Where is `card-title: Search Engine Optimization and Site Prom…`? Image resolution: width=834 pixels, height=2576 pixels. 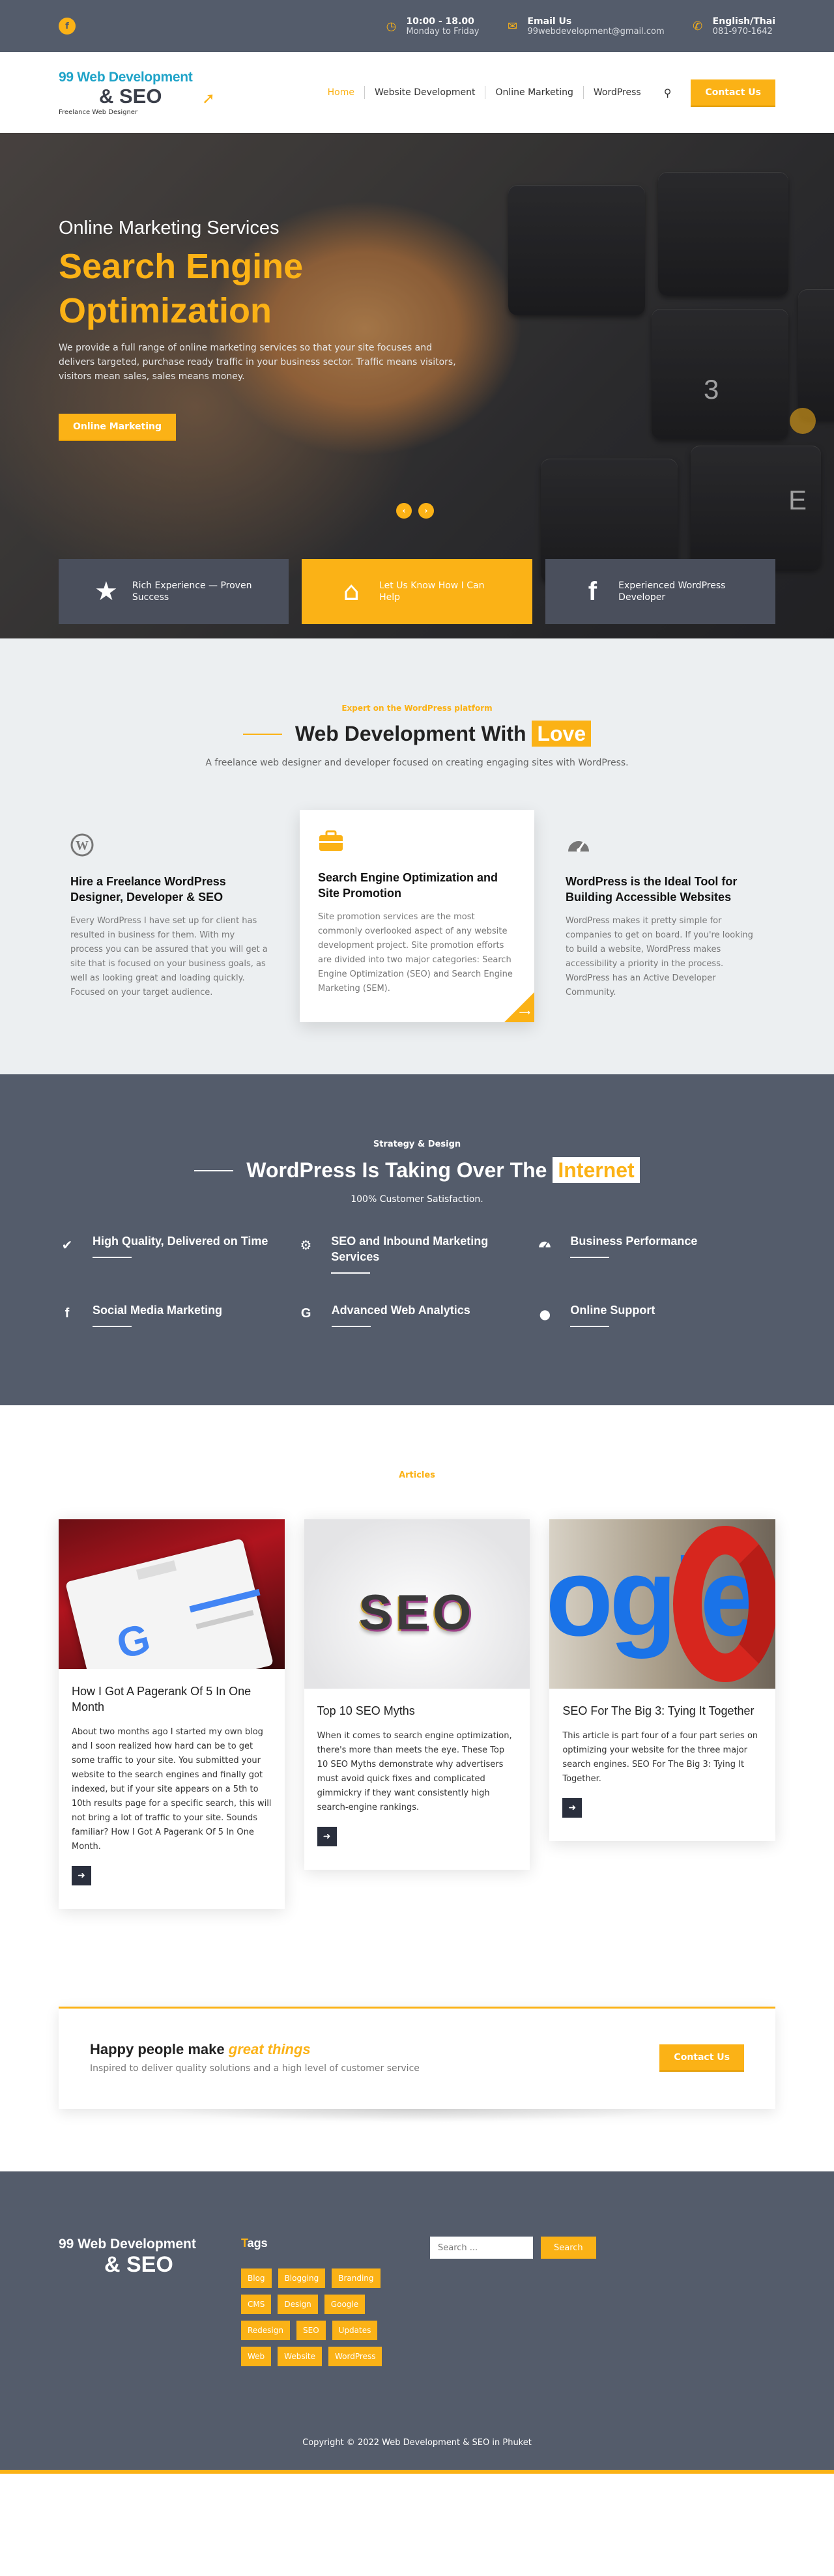 card-title: Search Engine Optimization and Site Prom… is located at coordinates (408, 885).